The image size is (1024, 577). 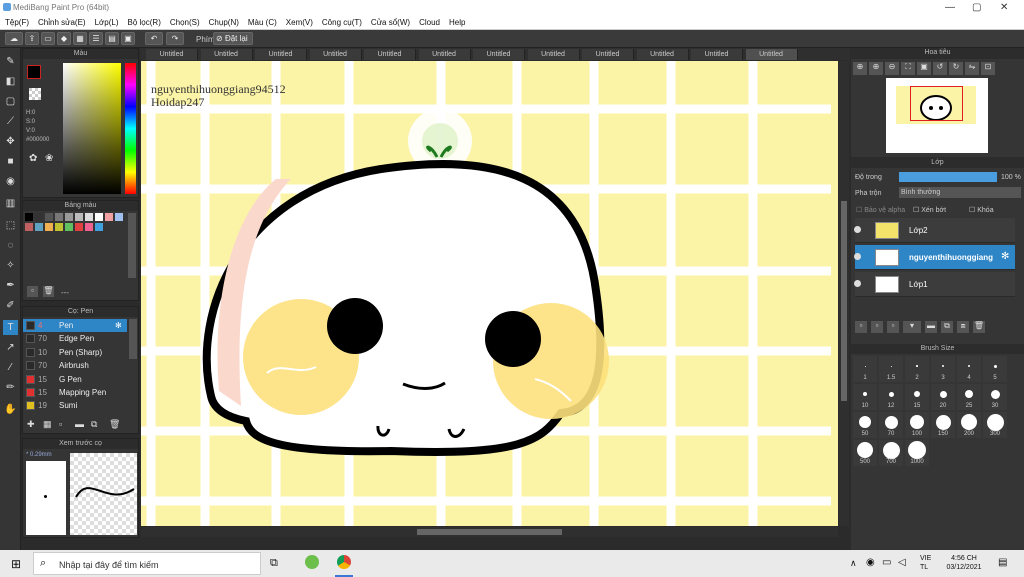 What do you see at coordinates (154, 38) in the screenshot?
I see `undo-icon: ↶` at bounding box center [154, 38].